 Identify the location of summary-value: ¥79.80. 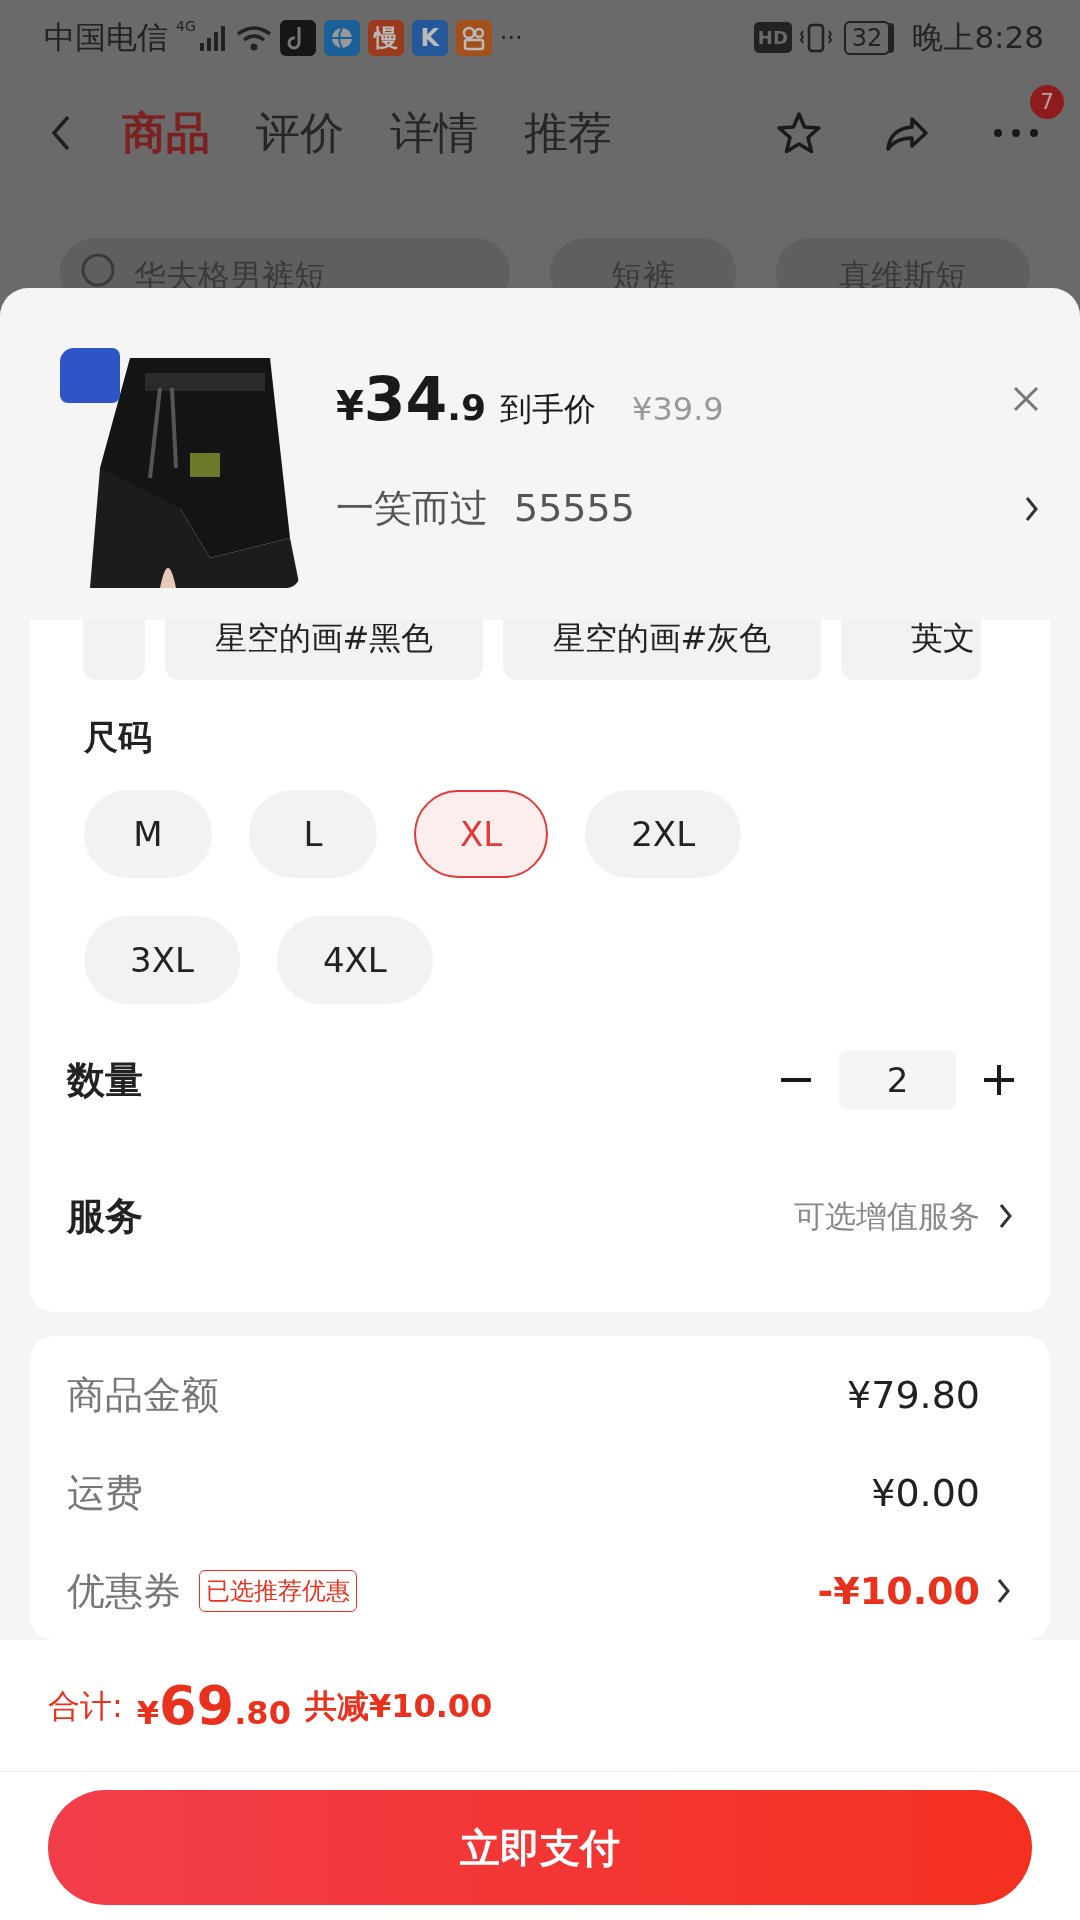
(913, 1395).